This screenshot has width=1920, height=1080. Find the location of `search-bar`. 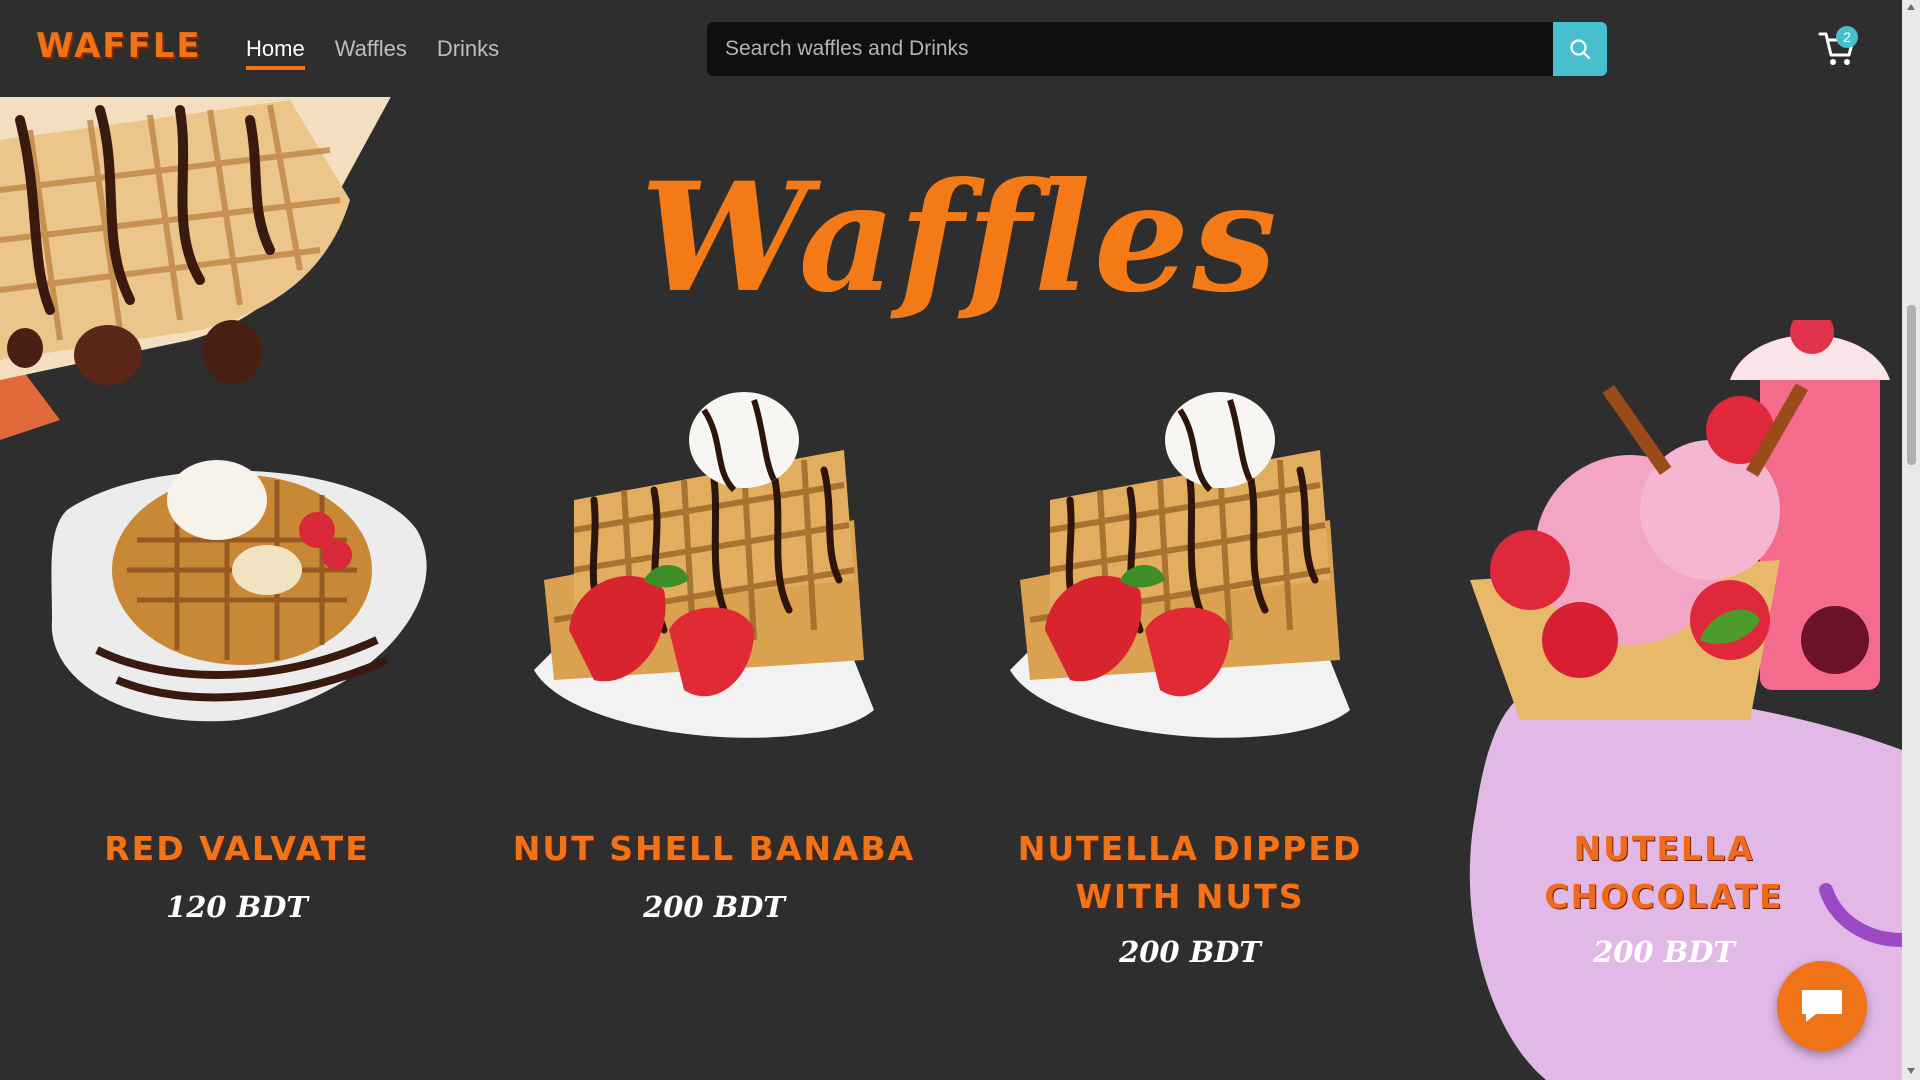

search-bar is located at coordinates (1157, 49).